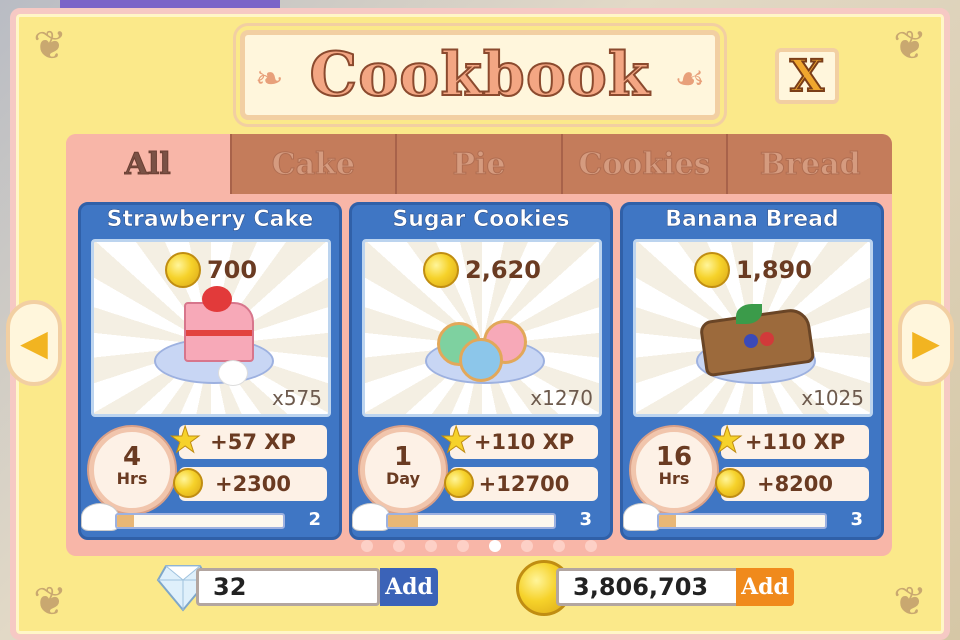 Image resolution: width=960 pixels, height=640 pixels. What do you see at coordinates (409, 587) in the screenshot?
I see `add-gems-button: Add` at bounding box center [409, 587].